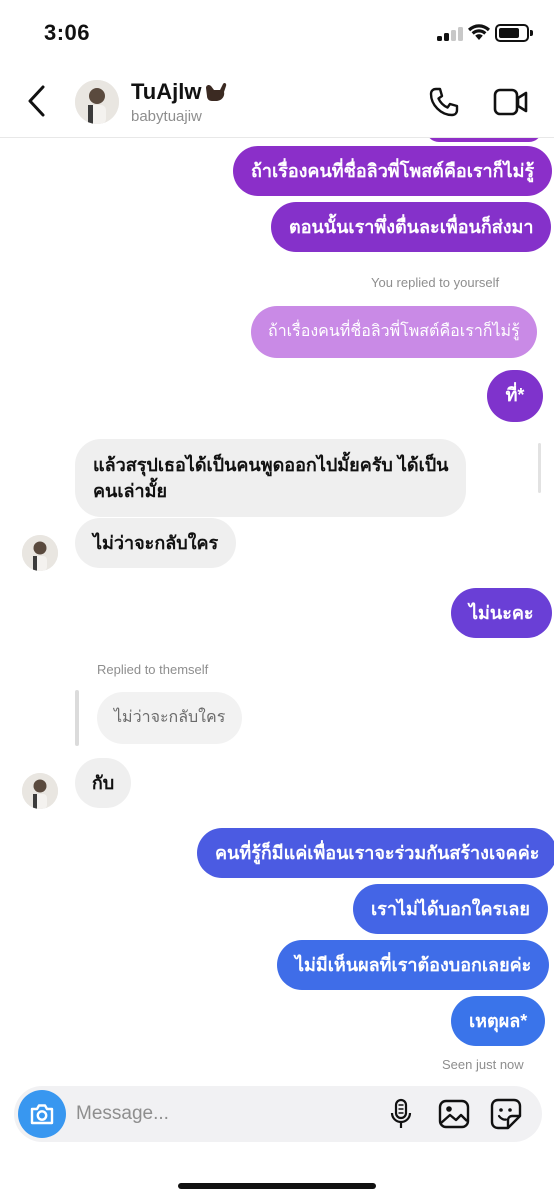  What do you see at coordinates (67, 32) in the screenshot?
I see `status-time: 3:06` at bounding box center [67, 32].